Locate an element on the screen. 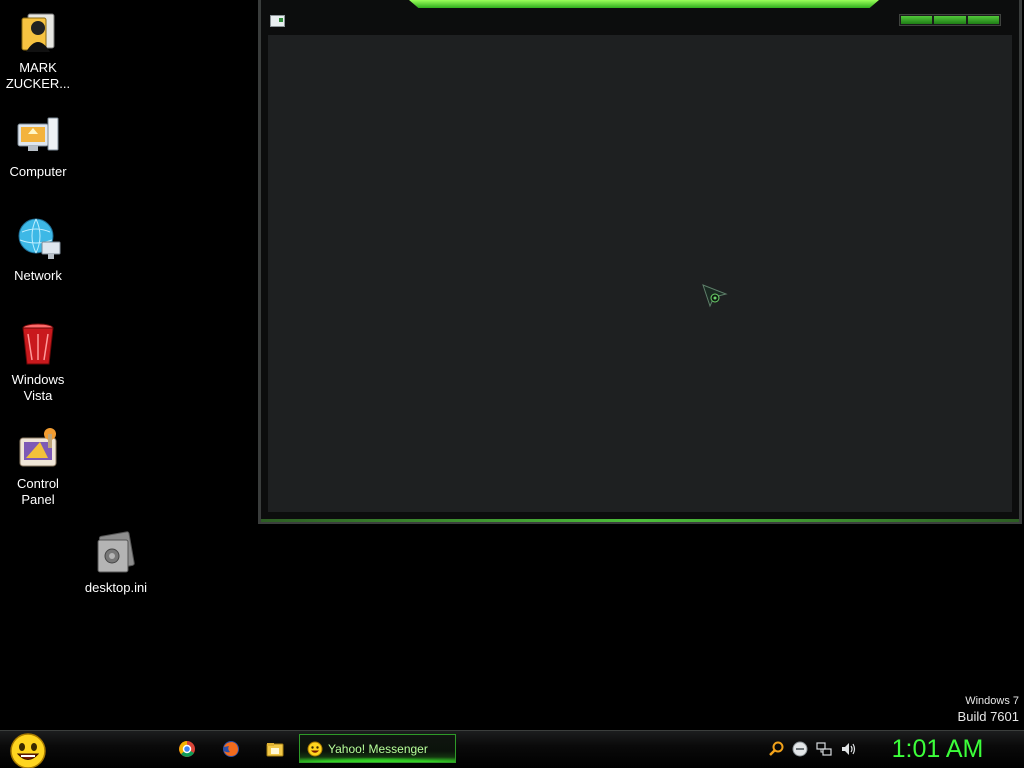 The width and height of the screenshot is (1024, 768). taskbar-button-label: Yahoo! Messenger is located at coordinates (378, 748).